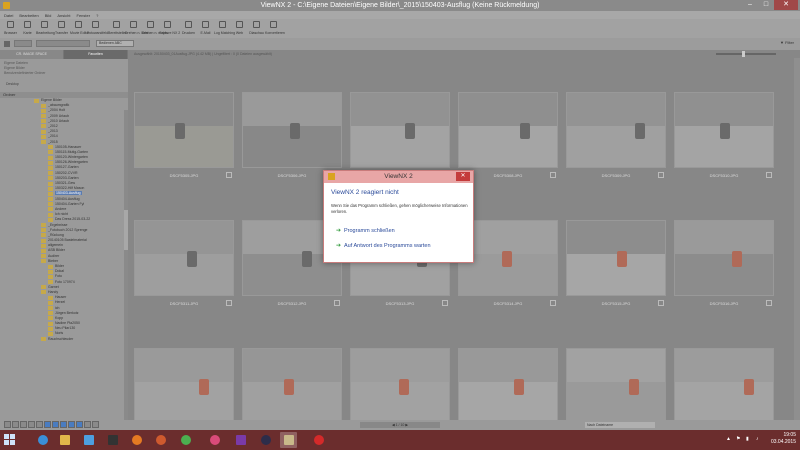 This screenshot has width=800, height=450. I want to click on folder-label: 150115-Mutig-Garten, so click(72, 151).